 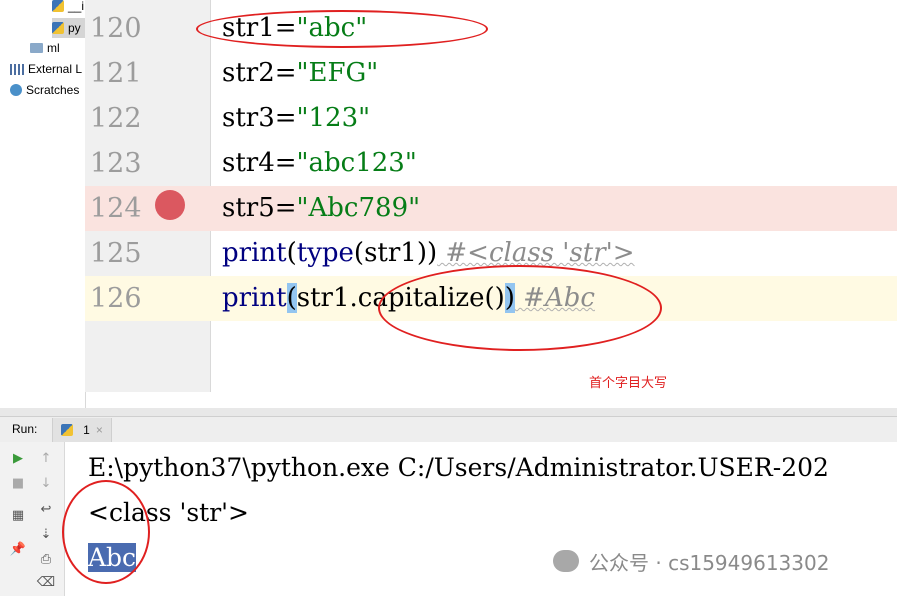 What do you see at coordinates (358, 208) in the screenshot?
I see `string-literal: "Abc789"` at bounding box center [358, 208].